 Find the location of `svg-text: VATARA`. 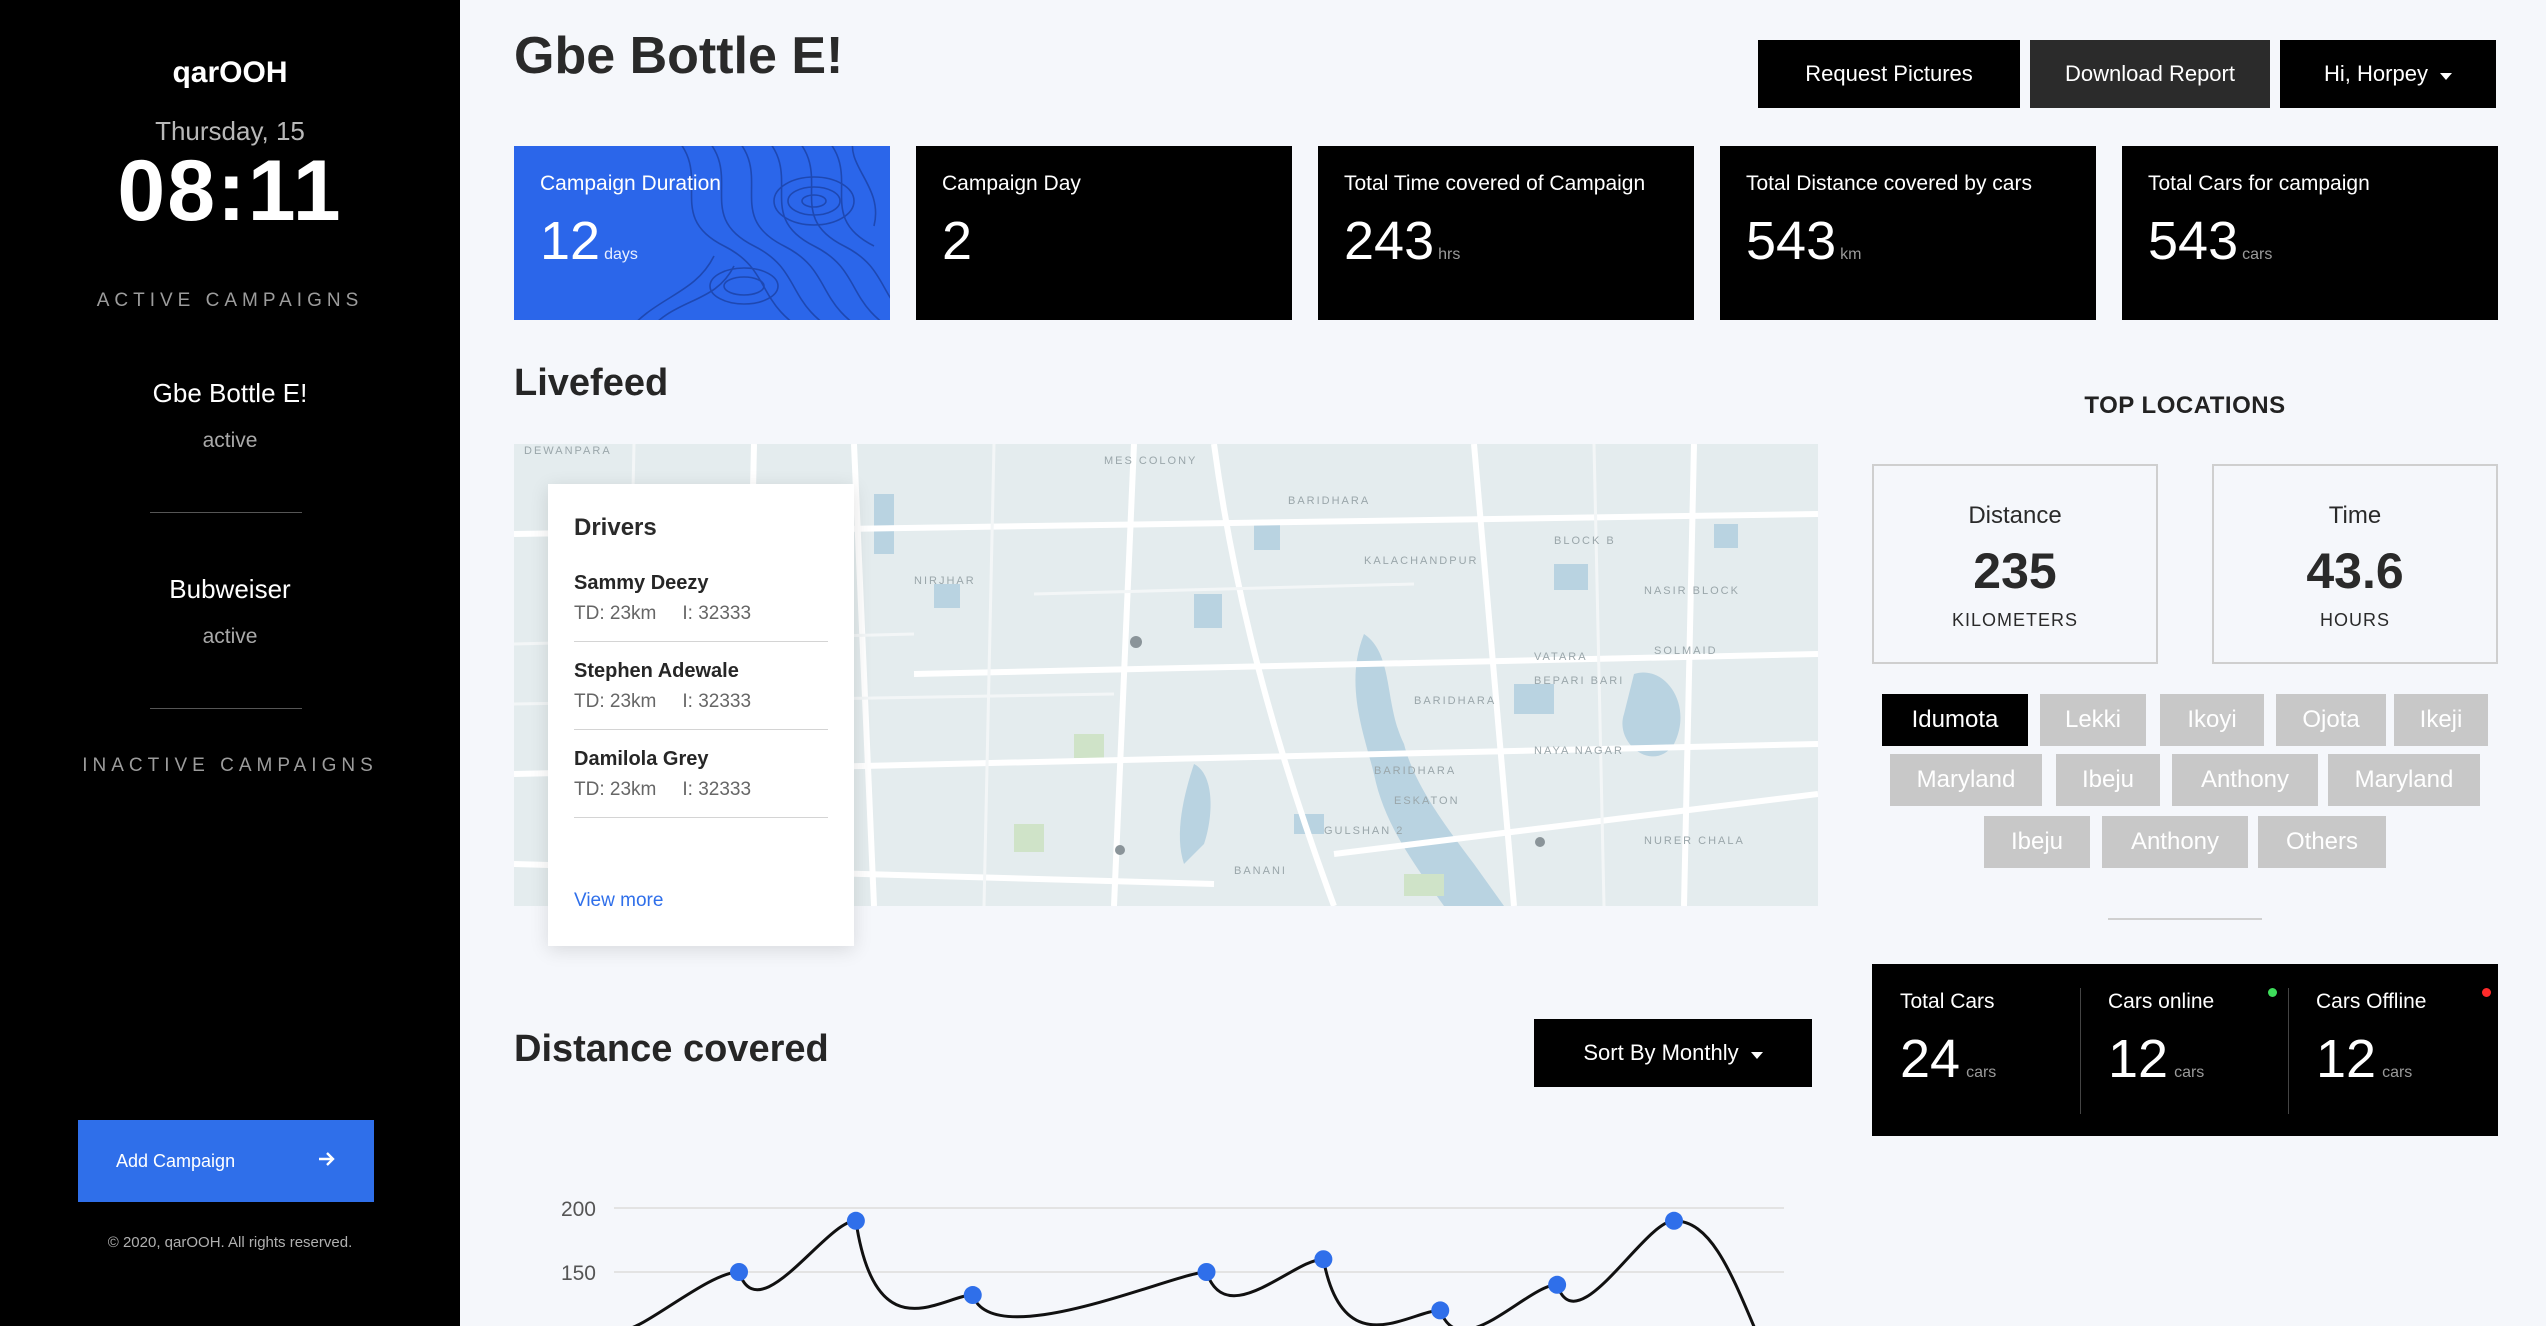

svg-text: VATARA is located at coordinates (1561, 657).